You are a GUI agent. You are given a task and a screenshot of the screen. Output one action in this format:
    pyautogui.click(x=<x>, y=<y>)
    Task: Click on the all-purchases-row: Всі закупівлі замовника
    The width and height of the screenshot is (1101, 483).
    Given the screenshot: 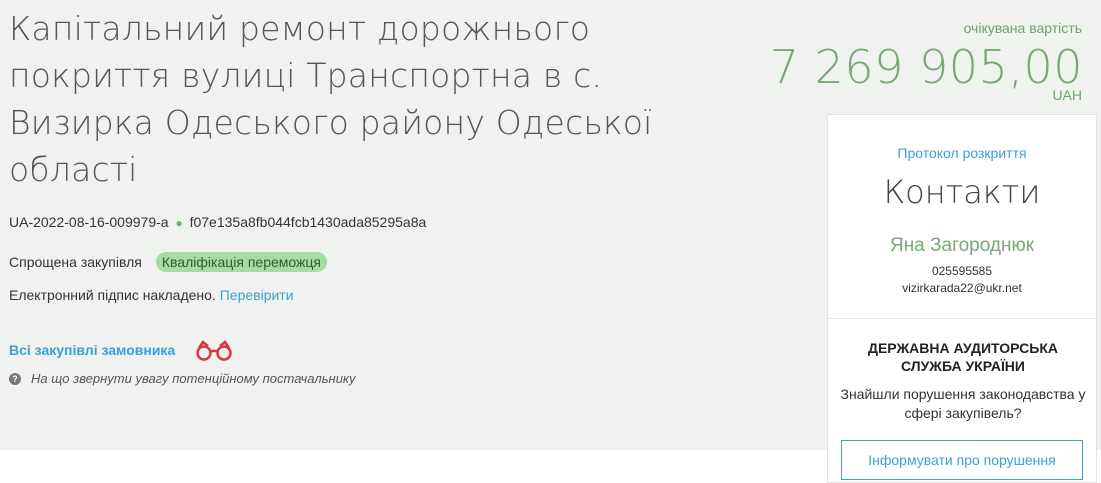 What is the action you would take?
    pyautogui.click(x=122, y=350)
    